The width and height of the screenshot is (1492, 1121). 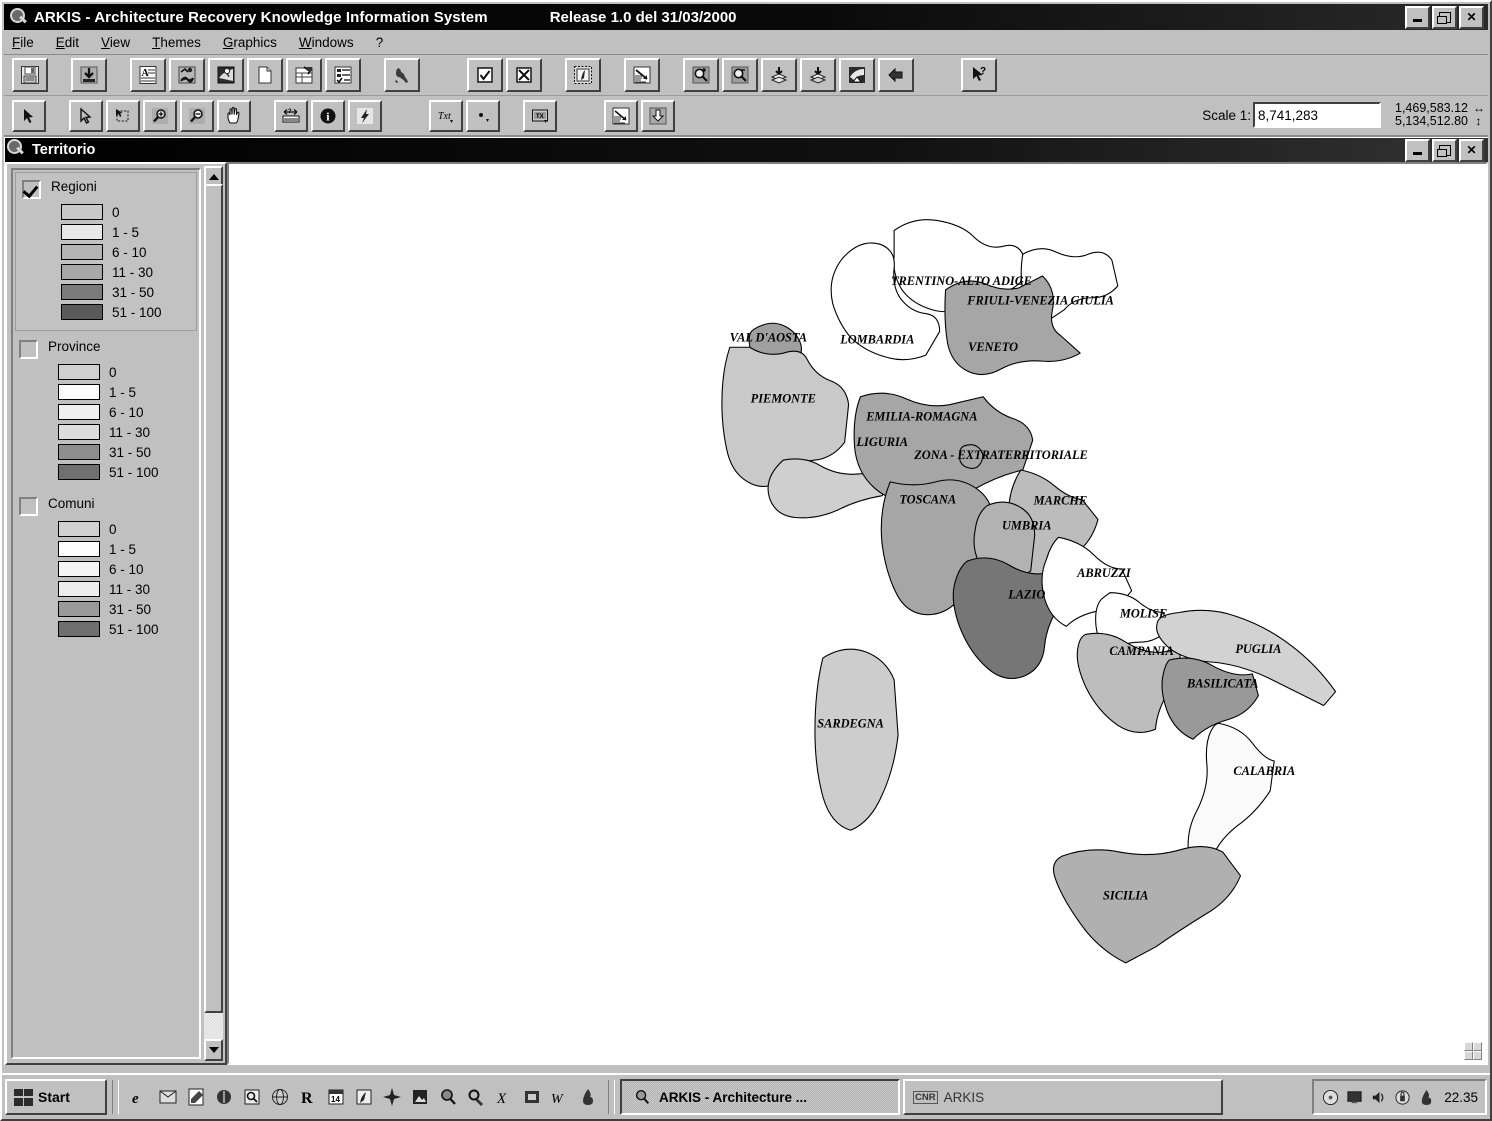 I want to click on arkis-magnifier-icon, so click(x=447, y=1097).